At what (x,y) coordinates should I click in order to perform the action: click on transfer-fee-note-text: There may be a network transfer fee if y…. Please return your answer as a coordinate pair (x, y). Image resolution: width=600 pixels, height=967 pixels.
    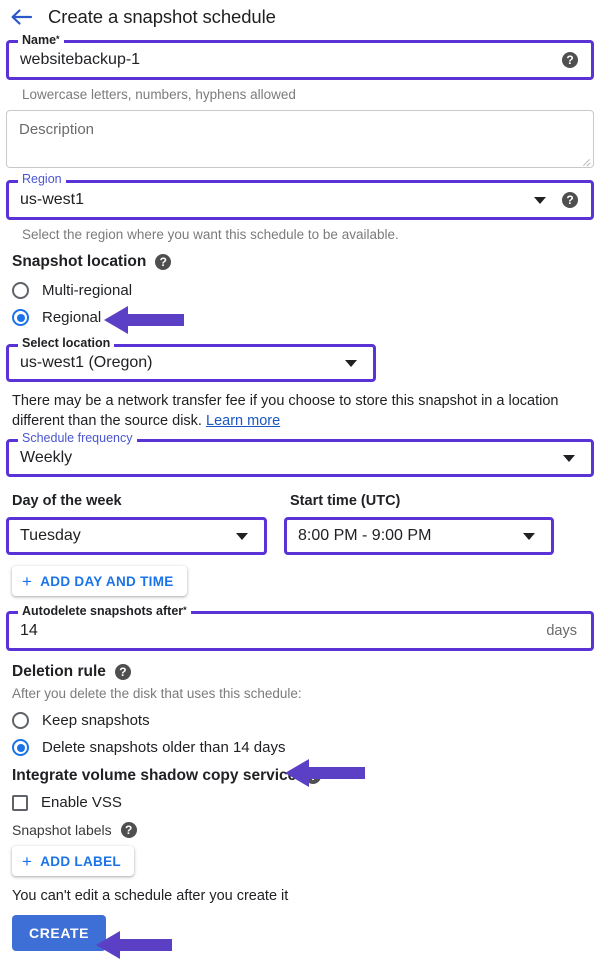
    Looking at the image, I should click on (285, 411).